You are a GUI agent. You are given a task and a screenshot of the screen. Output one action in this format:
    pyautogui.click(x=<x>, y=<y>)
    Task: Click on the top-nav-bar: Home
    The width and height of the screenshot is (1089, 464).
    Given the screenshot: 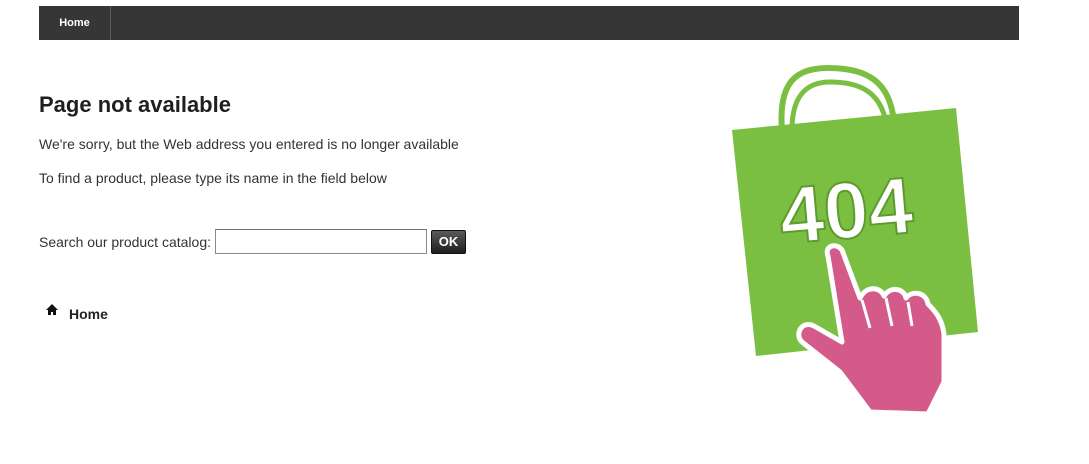 What is the action you would take?
    pyautogui.click(x=529, y=23)
    